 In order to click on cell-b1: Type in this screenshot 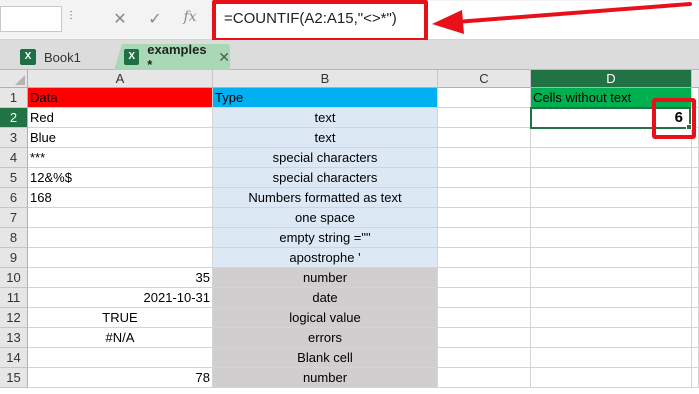, I will do `click(325, 98)`.